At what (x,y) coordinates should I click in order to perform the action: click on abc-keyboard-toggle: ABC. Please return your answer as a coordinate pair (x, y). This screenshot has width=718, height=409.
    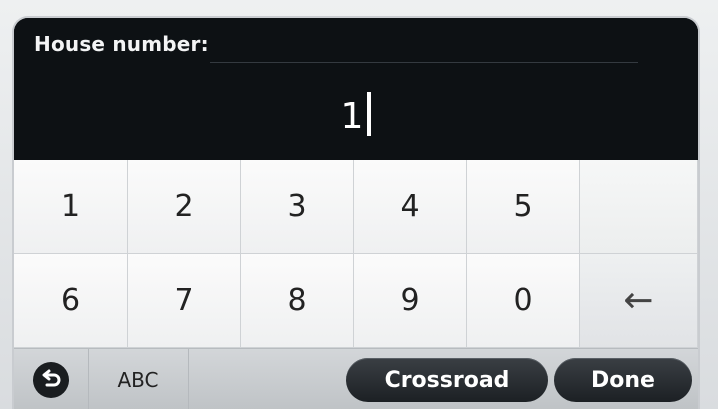
    Looking at the image, I should click on (138, 379).